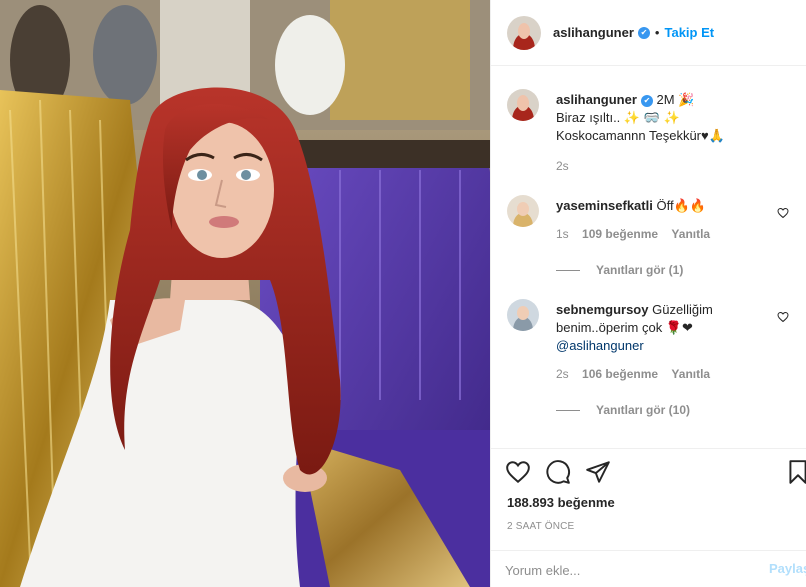 The height and width of the screenshot is (587, 806). What do you see at coordinates (598, 472) in the screenshot?
I see `paper-plane-icon` at bounding box center [598, 472].